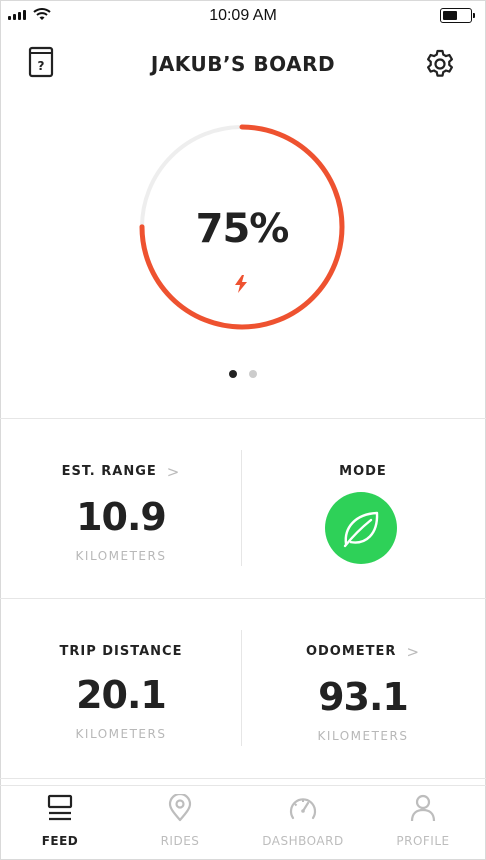 This screenshot has height=860, width=486. I want to click on gear-icon, so click(440, 63).